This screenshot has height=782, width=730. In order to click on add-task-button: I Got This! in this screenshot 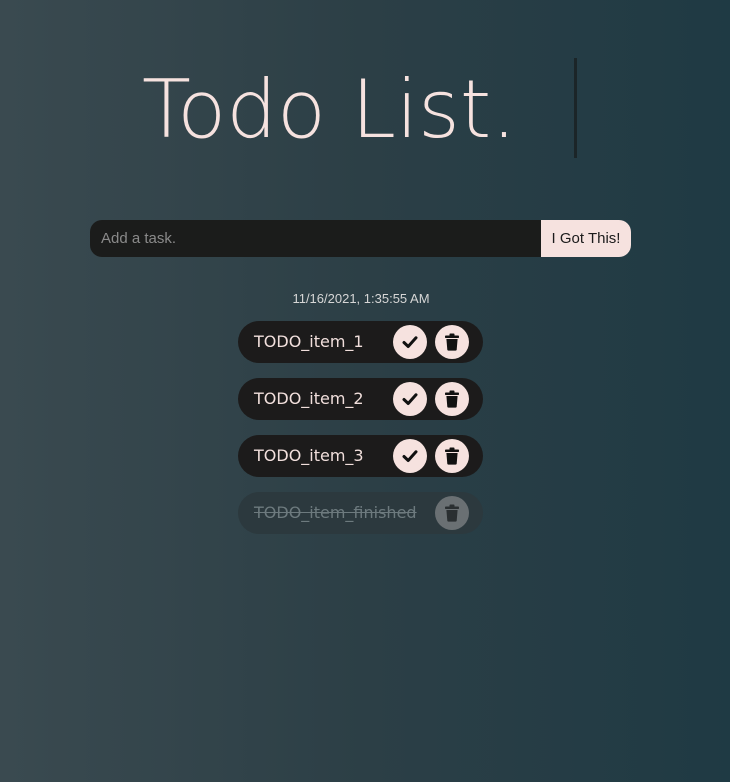, I will do `click(586, 238)`.